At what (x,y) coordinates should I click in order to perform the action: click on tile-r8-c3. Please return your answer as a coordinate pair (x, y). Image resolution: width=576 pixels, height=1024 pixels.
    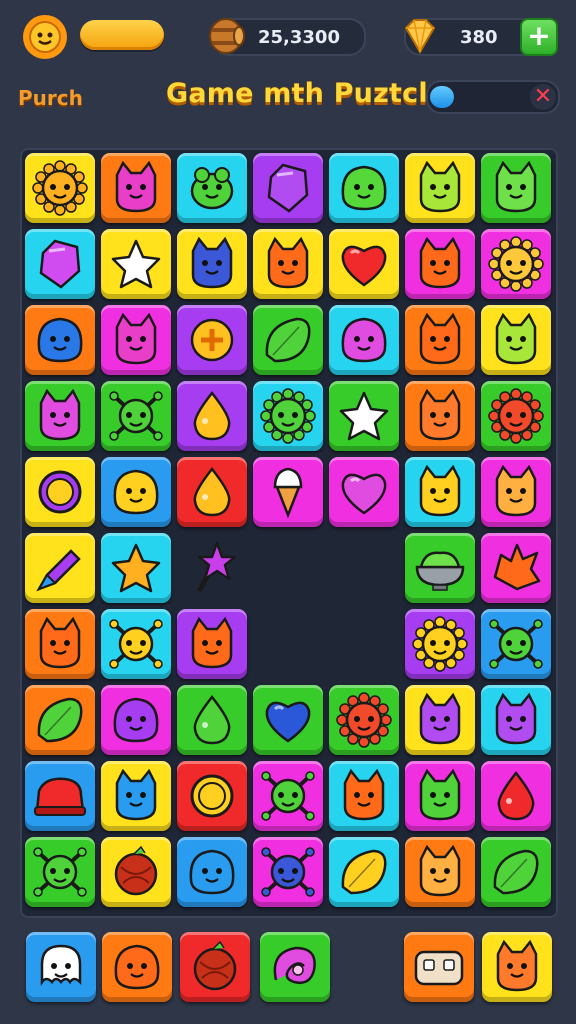
    Looking at the image, I should click on (212, 720).